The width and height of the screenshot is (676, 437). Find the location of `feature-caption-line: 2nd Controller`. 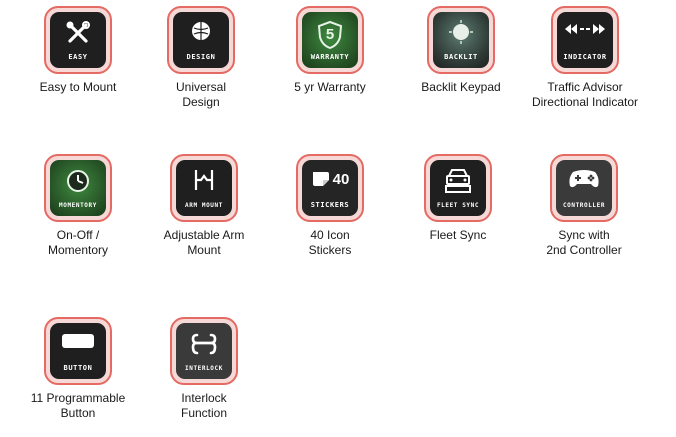

feature-caption-line: 2nd Controller is located at coordinates (584, 250).